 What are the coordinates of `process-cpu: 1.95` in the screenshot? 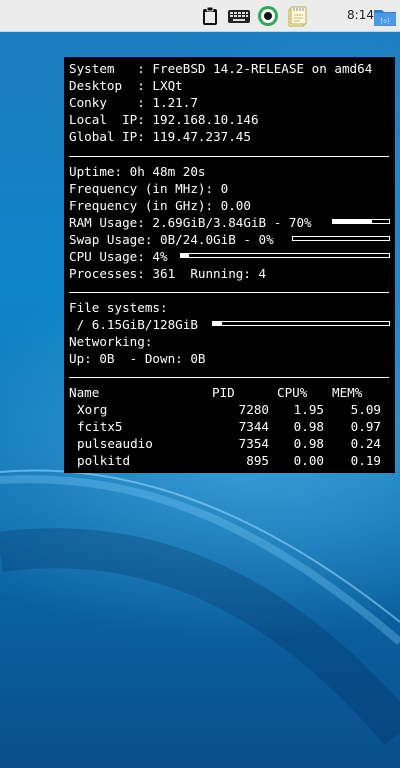 It's located at (308, 409).